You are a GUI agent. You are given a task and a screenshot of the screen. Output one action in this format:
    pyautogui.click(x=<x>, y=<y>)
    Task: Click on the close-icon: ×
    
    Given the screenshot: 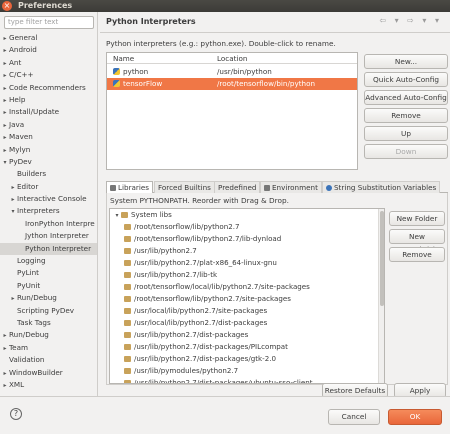 What is the action you would take?
    pyautogui.click(x=7, y=6)
    